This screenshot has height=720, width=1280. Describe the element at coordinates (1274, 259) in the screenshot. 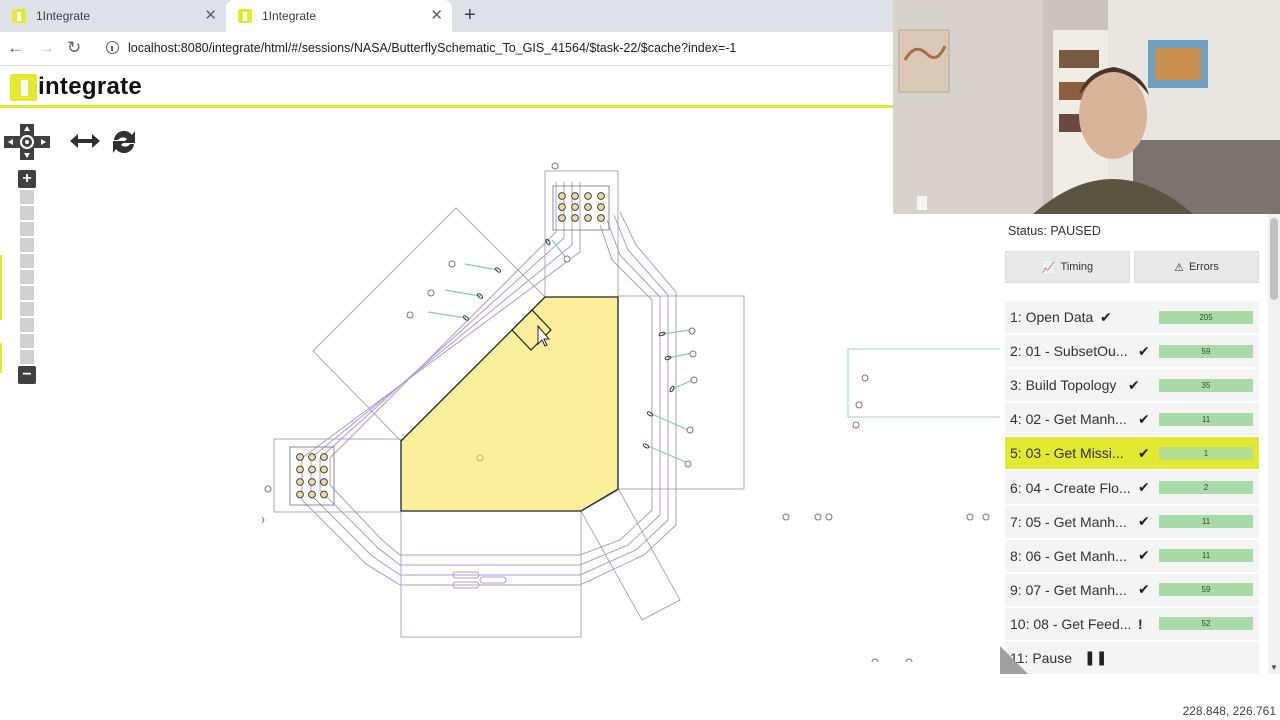

I see `scrollbar-thumb` at that location.